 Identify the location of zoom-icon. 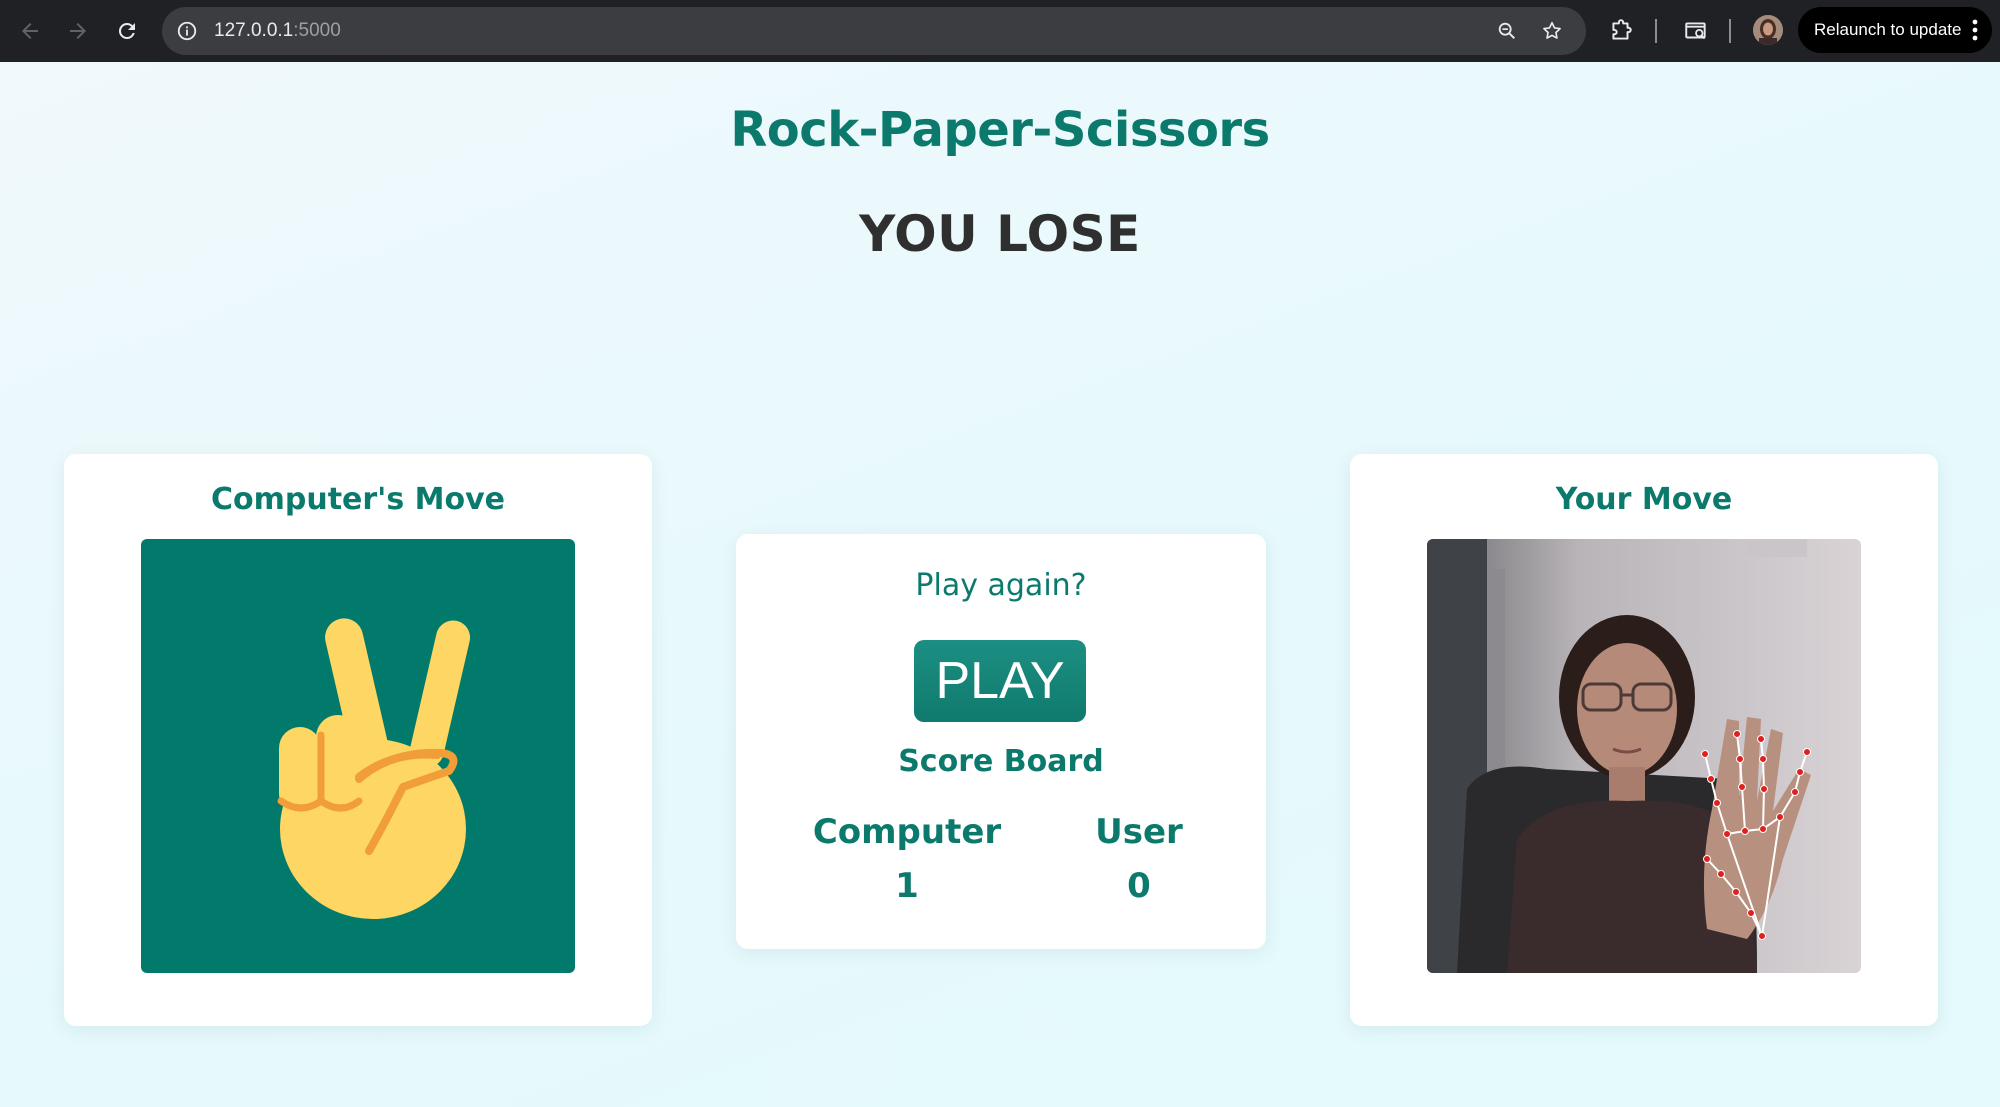
(1507, 31).